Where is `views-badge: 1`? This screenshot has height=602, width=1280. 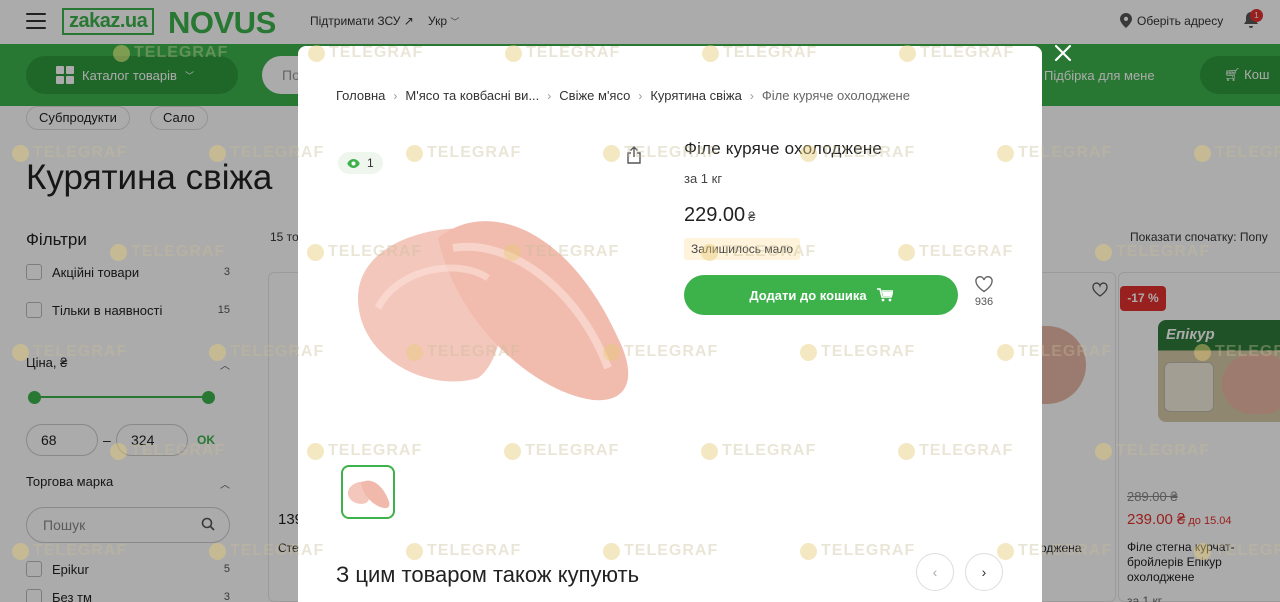 views-badge: 1 is located at coordinates (360, 163).